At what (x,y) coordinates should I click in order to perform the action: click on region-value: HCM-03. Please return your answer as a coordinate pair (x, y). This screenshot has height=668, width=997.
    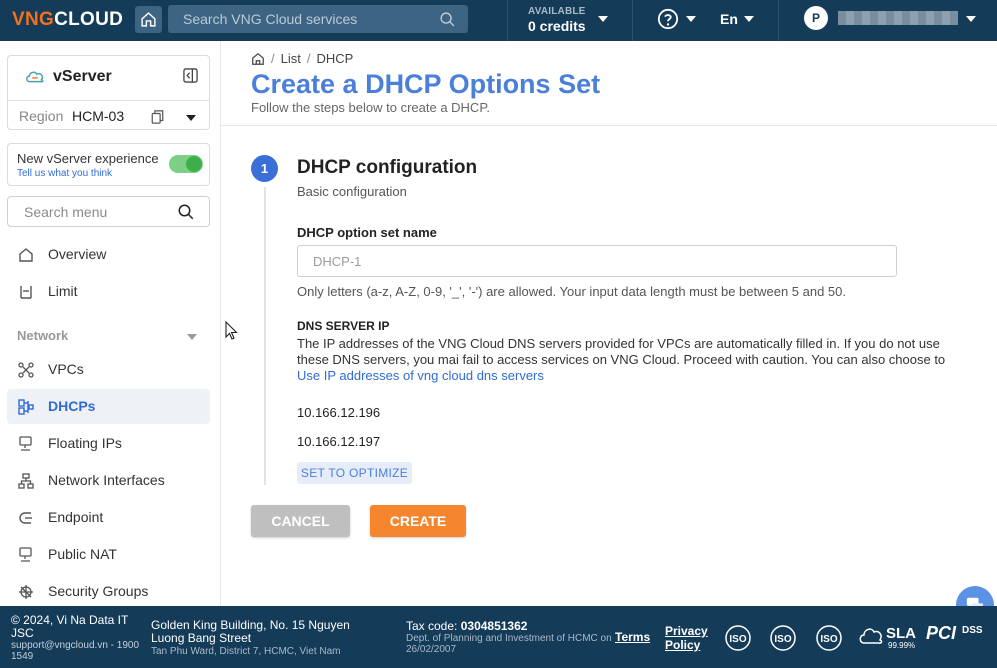
    Looking at the image, I should click on (98, 116).